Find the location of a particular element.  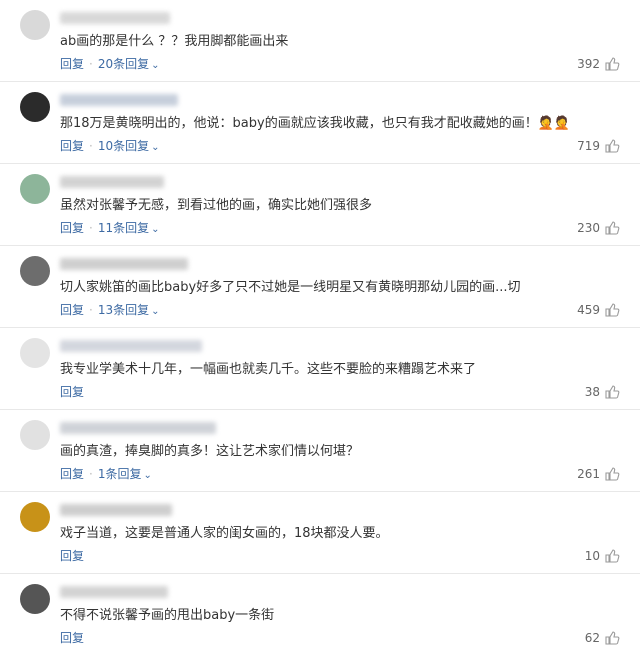

like-count: 62 is located at coordinates (592, 638).